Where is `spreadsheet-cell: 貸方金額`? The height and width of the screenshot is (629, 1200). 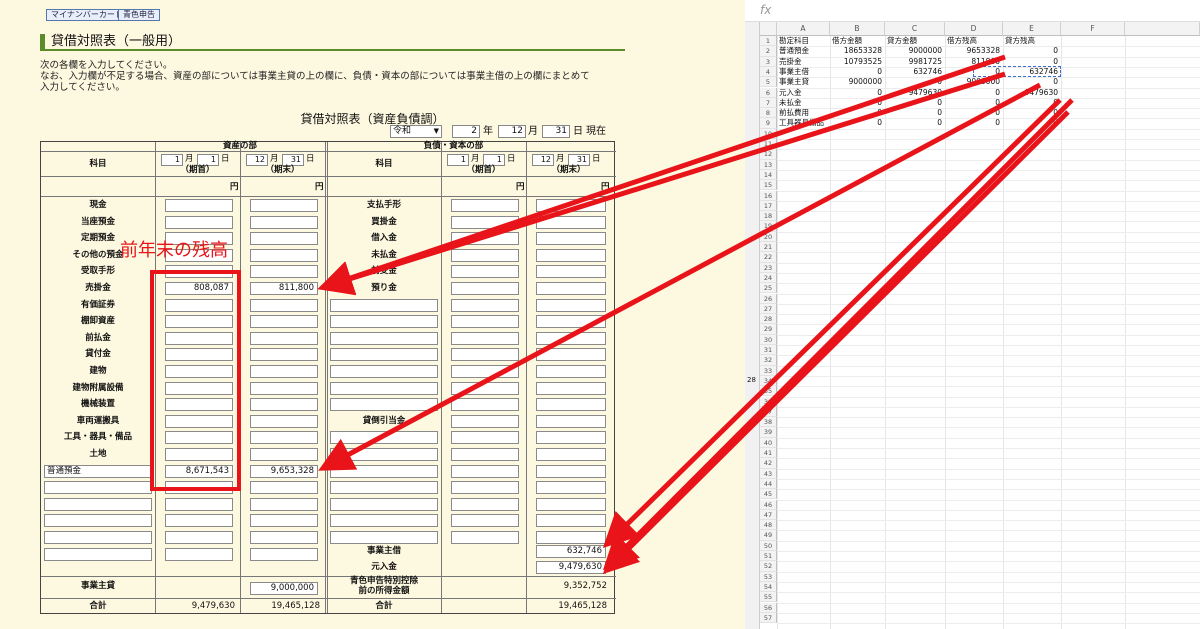 spreadsheet-cell: 貸方金額 is located at coordinates (902, 41).